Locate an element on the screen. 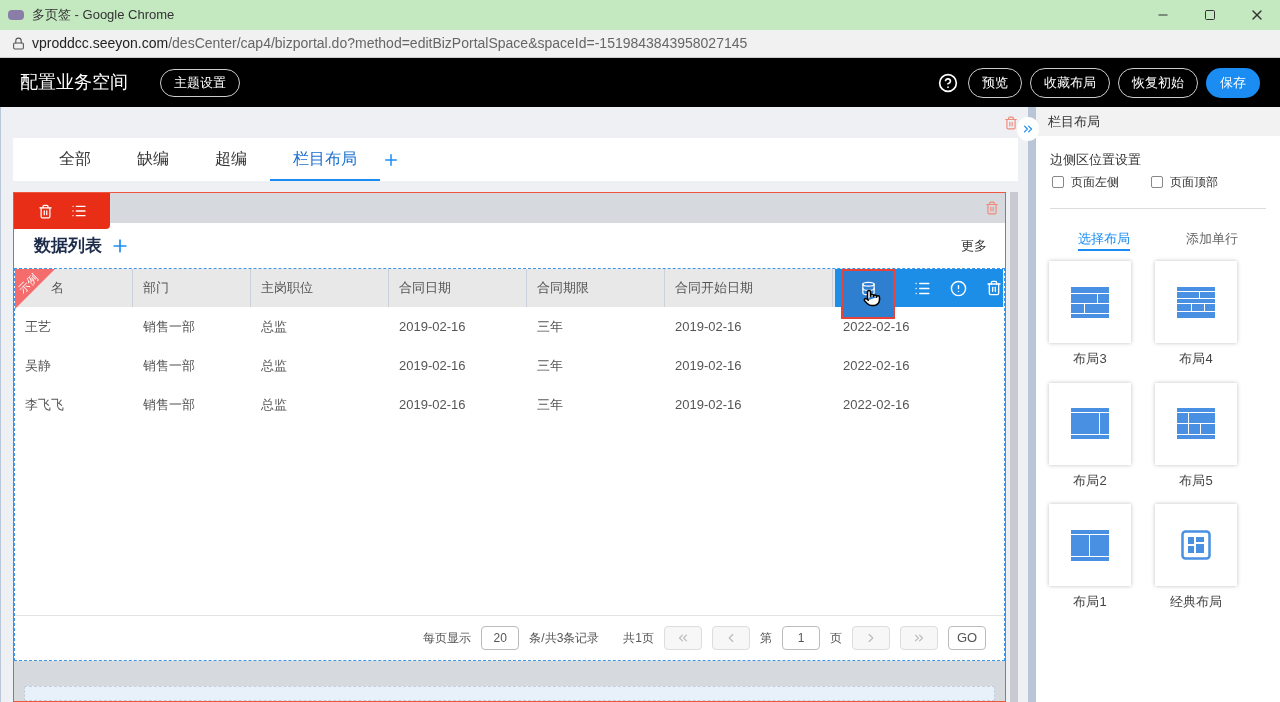 The height and width of the screenshot is (702, 1280). side-position-label: 边侧区位置设置 is located at coordinates (1096, 160).